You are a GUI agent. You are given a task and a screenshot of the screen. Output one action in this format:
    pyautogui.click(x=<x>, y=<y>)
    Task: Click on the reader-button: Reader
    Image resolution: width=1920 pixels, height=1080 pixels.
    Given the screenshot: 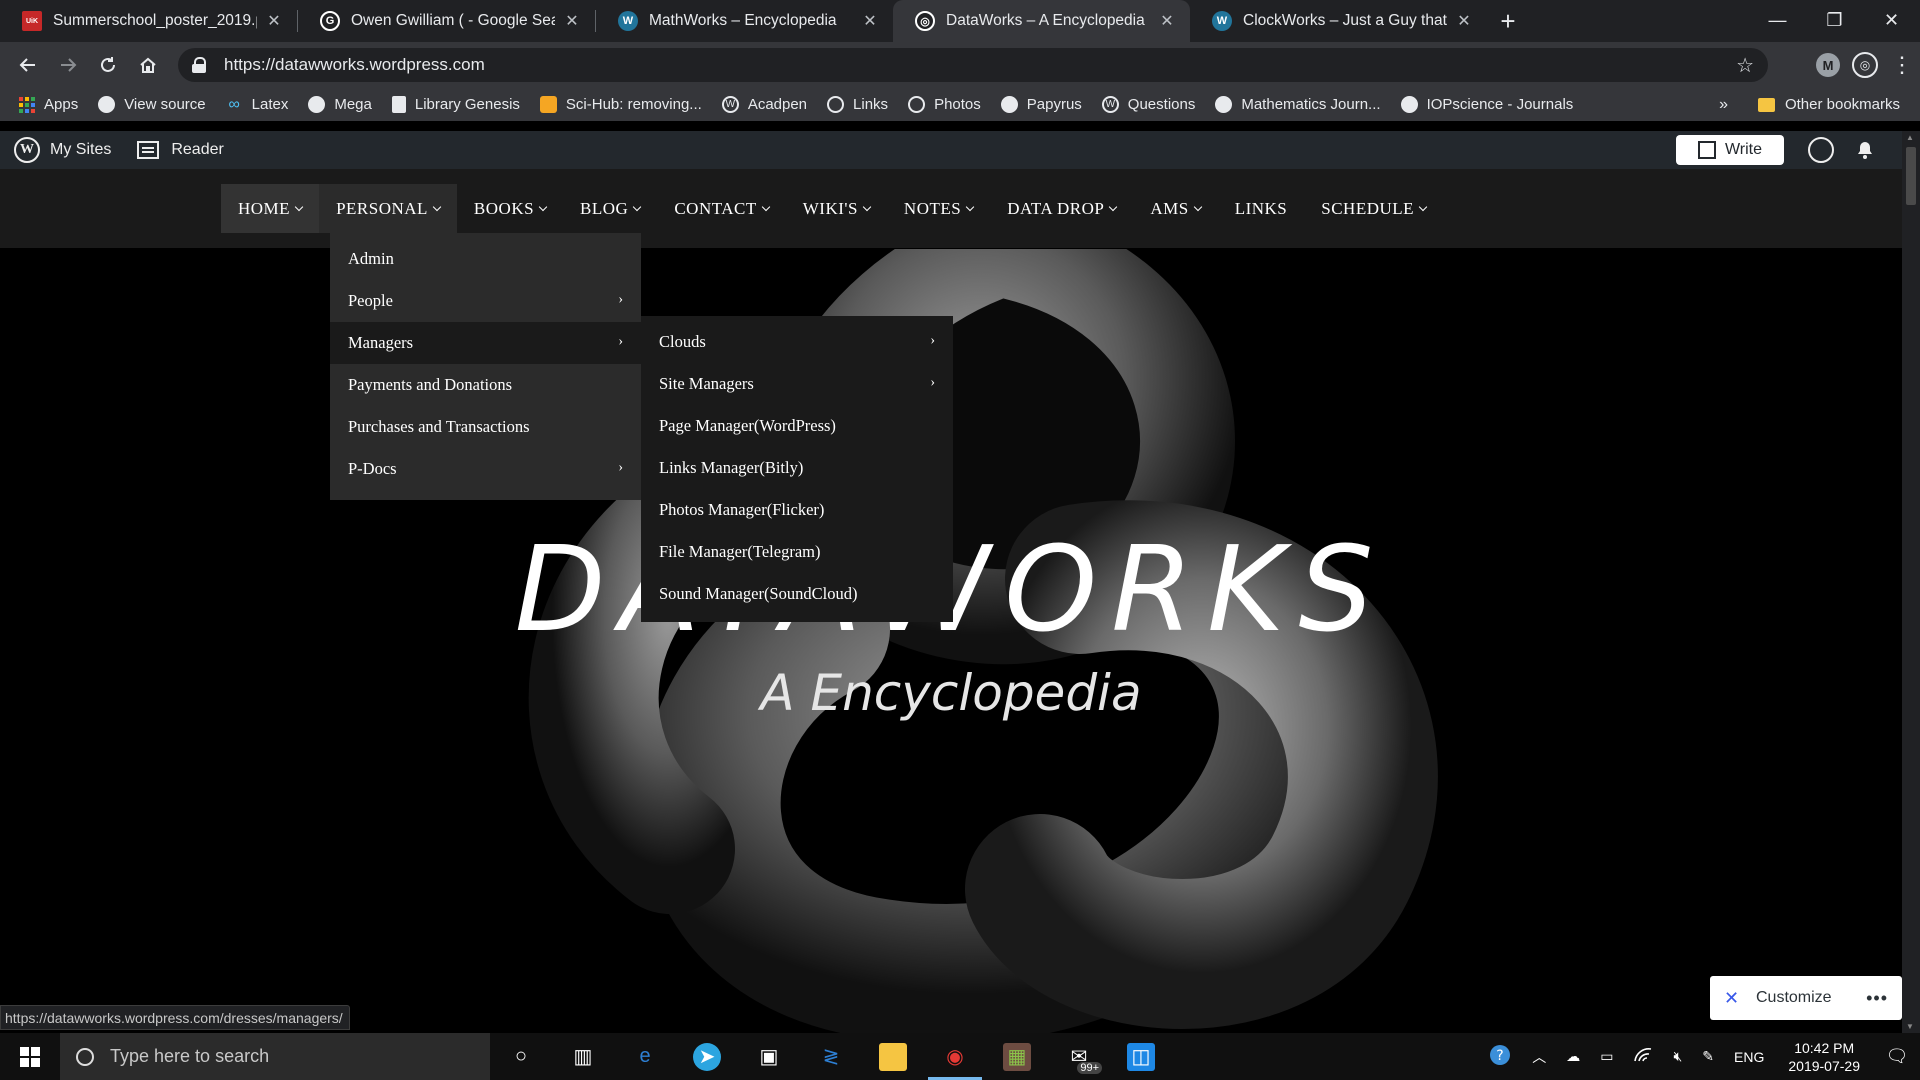 What is the action you would take?
    pyautogui.click(x=180, y=150)
    